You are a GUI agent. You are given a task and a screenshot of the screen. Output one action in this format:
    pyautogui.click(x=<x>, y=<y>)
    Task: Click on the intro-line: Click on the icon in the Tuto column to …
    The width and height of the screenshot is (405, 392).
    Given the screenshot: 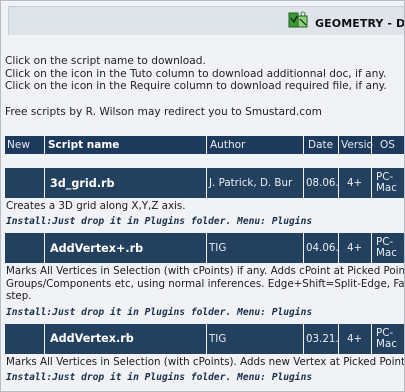 What is the action you would take?
    pyautogui.click(x=196, y=73)
    